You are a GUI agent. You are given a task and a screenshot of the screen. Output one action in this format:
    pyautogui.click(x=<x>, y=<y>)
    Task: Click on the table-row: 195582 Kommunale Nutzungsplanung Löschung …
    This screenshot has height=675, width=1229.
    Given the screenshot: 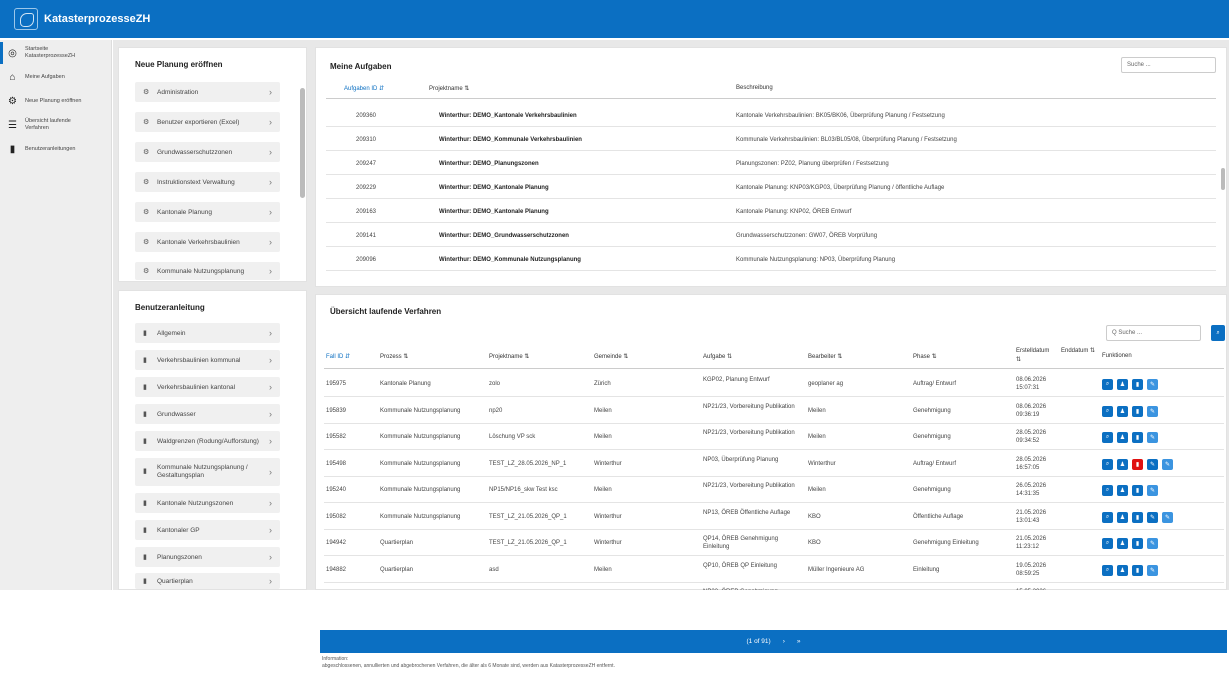 What is the action you would take?
    pyautogui.click(x=774, y=437)
    